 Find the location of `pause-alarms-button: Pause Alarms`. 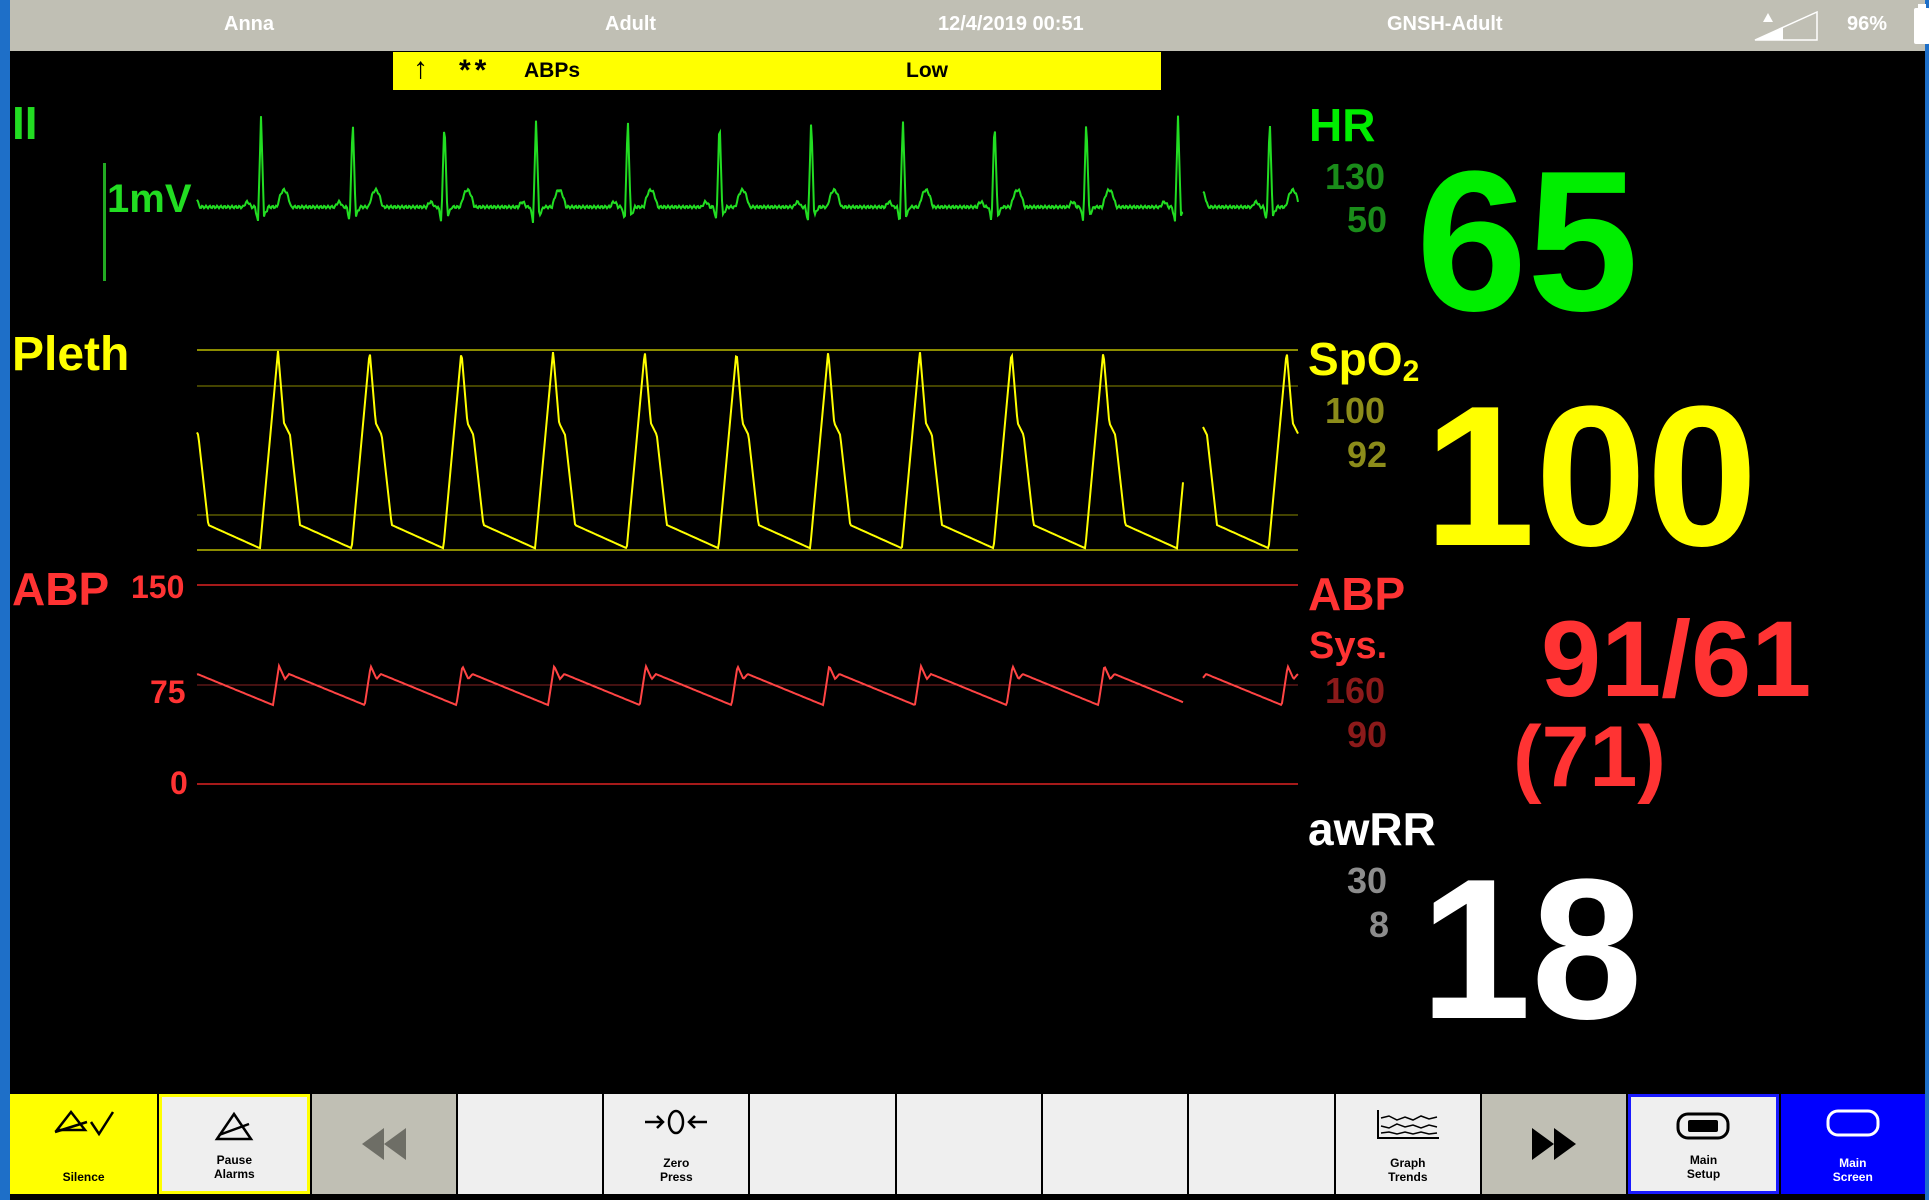

pause-alarms-button: Pause Alarms is located at coordinates (234, 1144).